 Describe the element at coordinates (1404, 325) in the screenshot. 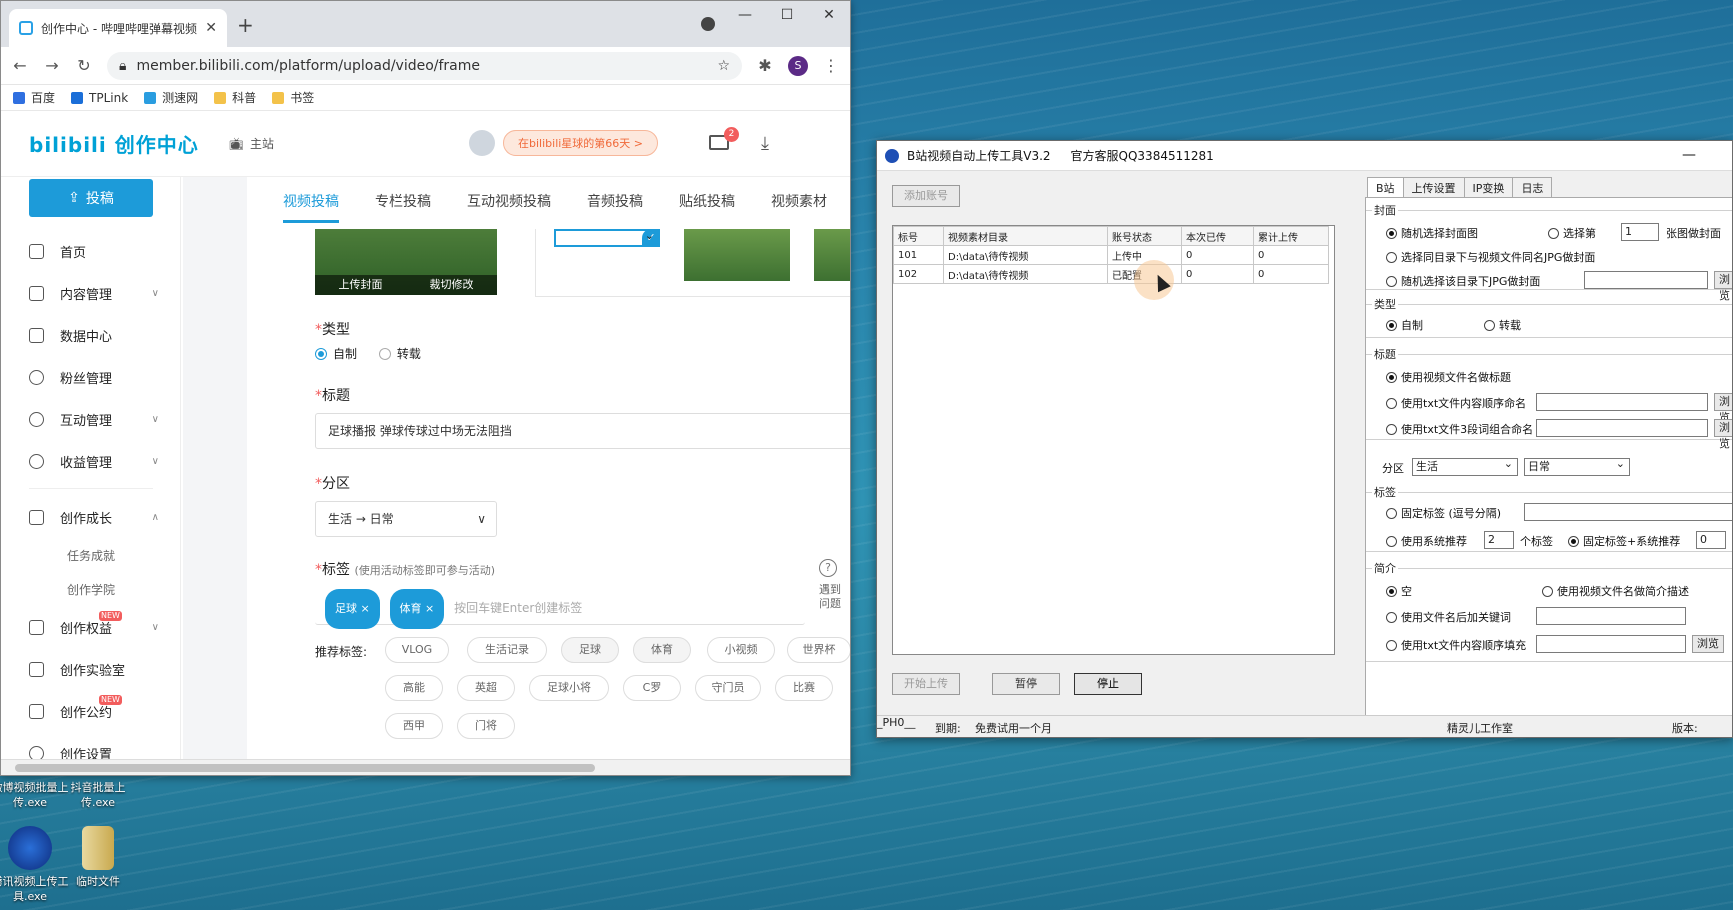

I see `type-original-option: 自制` at that location.